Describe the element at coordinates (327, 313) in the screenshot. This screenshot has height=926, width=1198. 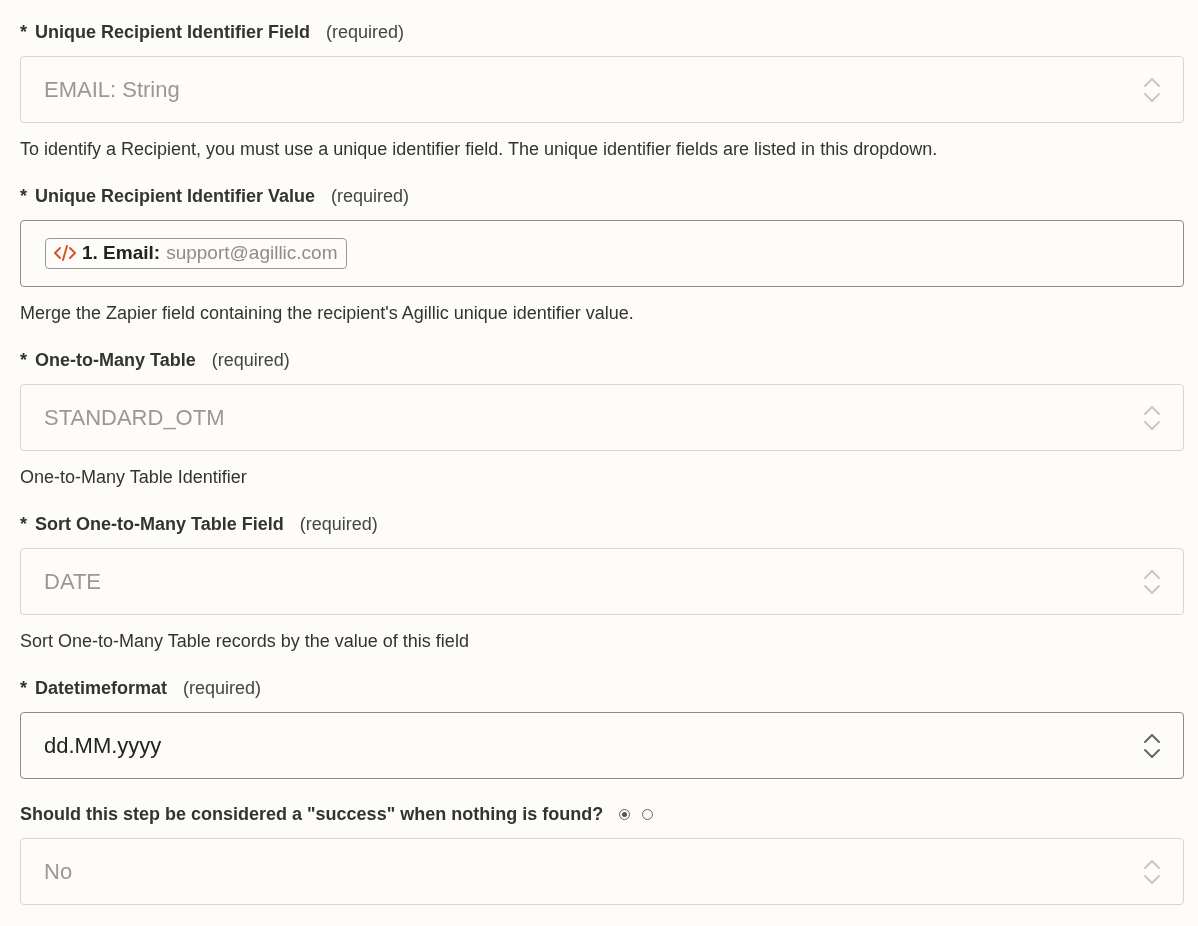
I see `help-text: Merge the Zapier field containing the recipient's Agillic unique identifier value.` at that location.